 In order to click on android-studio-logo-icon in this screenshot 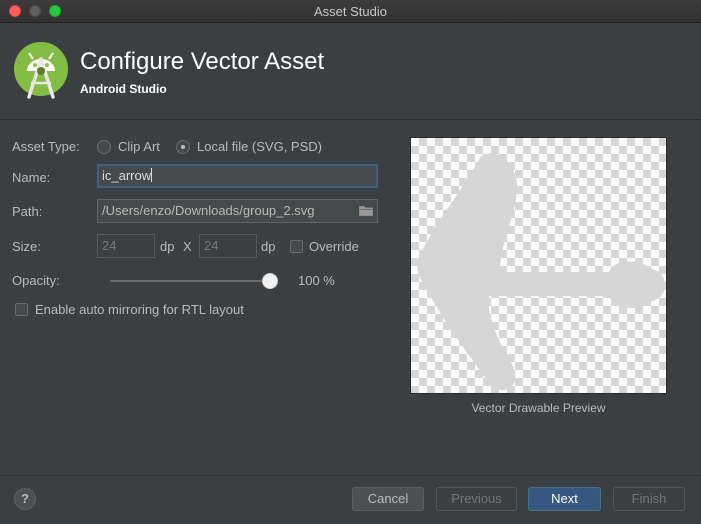, I will do `click(41, 70)`.